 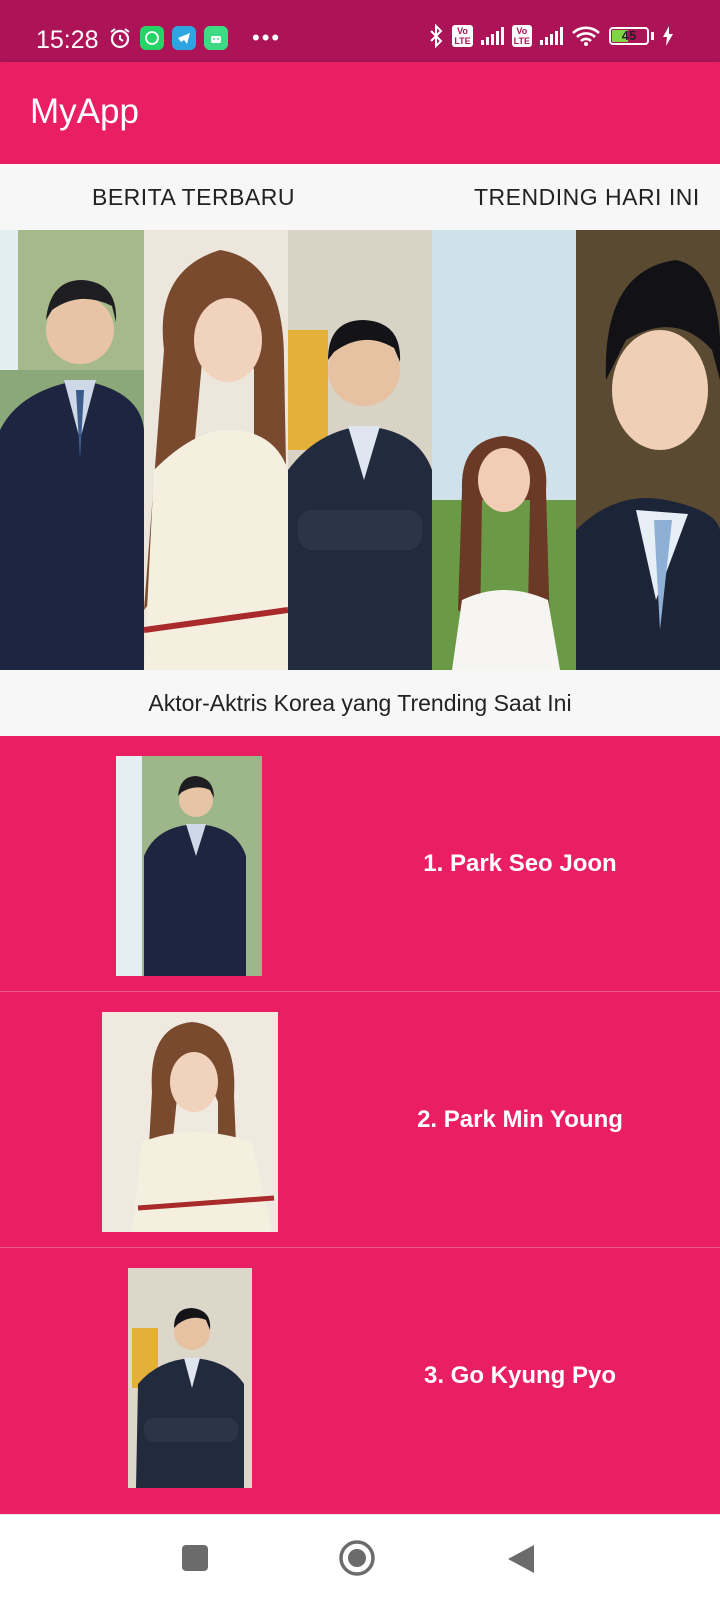 What do you see at coordinates (652, 36) in the screenshot?
I see `battery-tip` at bounding box center [652, 36].